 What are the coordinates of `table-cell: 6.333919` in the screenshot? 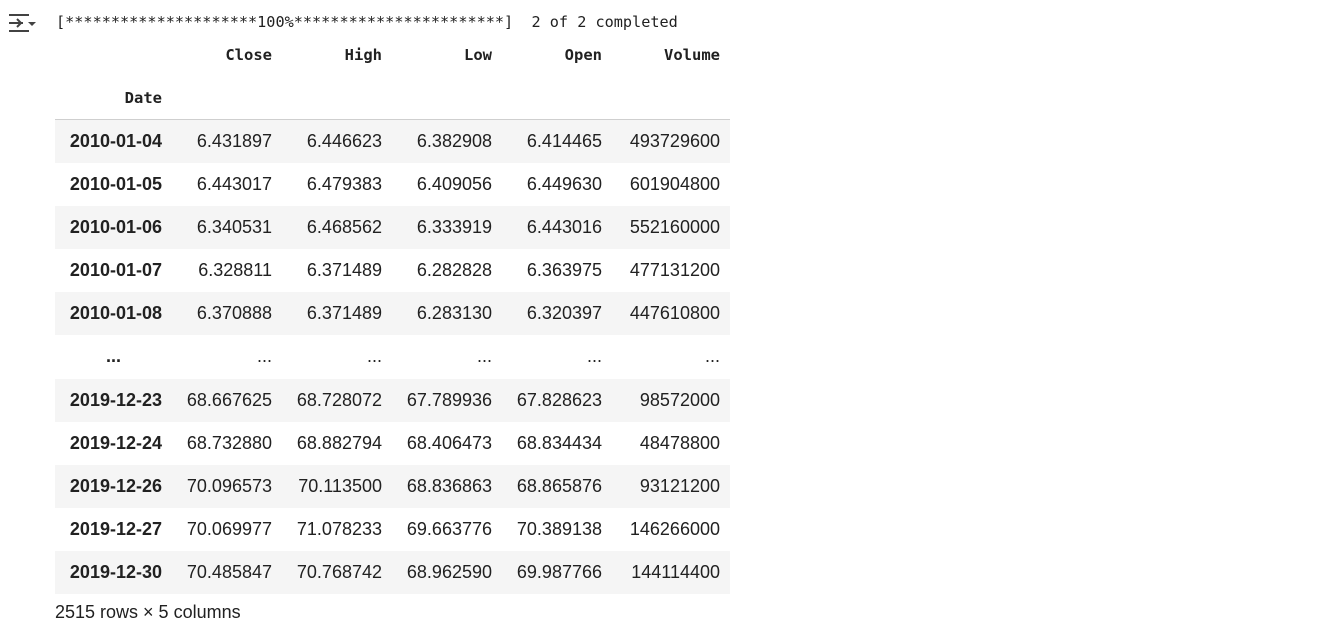 It's located at (454, 226).